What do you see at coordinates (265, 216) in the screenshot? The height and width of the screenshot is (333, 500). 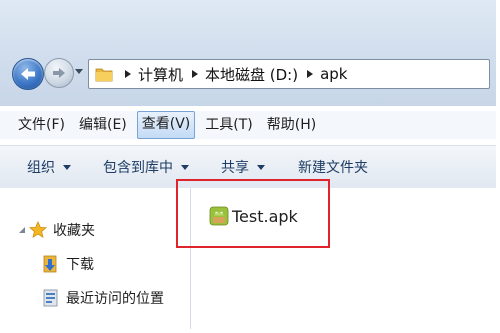 I see `file-name: Test.apk` at bounding box center [265, 216].